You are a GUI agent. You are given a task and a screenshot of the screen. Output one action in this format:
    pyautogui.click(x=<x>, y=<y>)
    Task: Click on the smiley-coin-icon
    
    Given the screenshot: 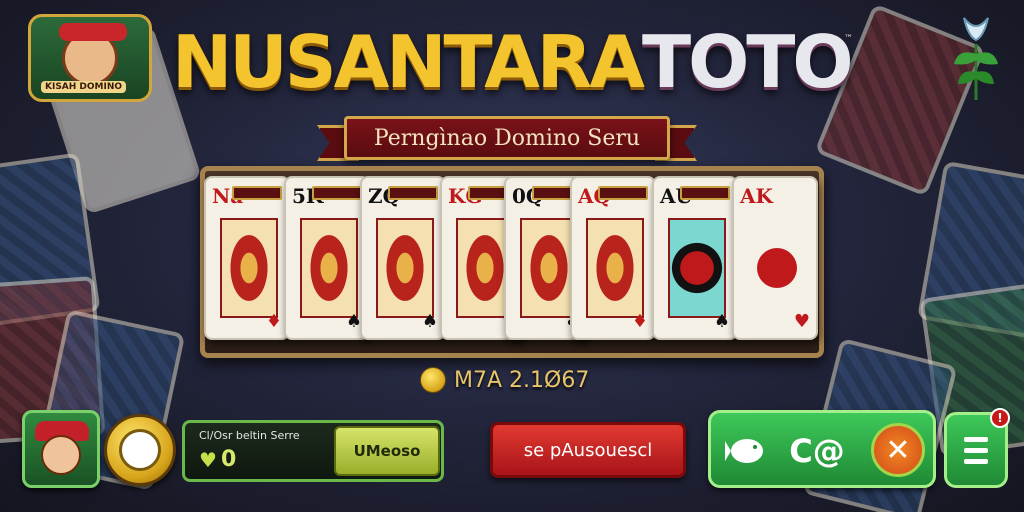 What is the action you would take?
    pyautogui.click(x=433, y=380)
    